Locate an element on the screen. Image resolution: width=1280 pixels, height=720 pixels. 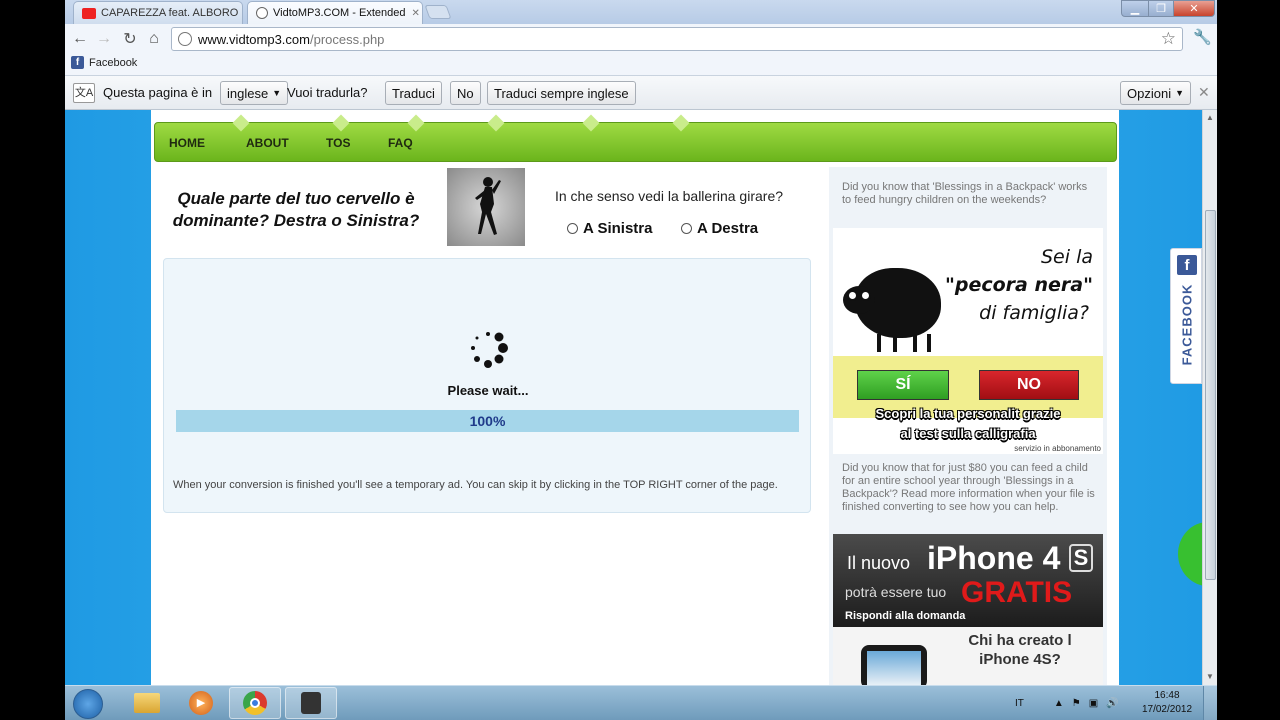
radio-right-label: A Destra is located at coordinates (728, 228).